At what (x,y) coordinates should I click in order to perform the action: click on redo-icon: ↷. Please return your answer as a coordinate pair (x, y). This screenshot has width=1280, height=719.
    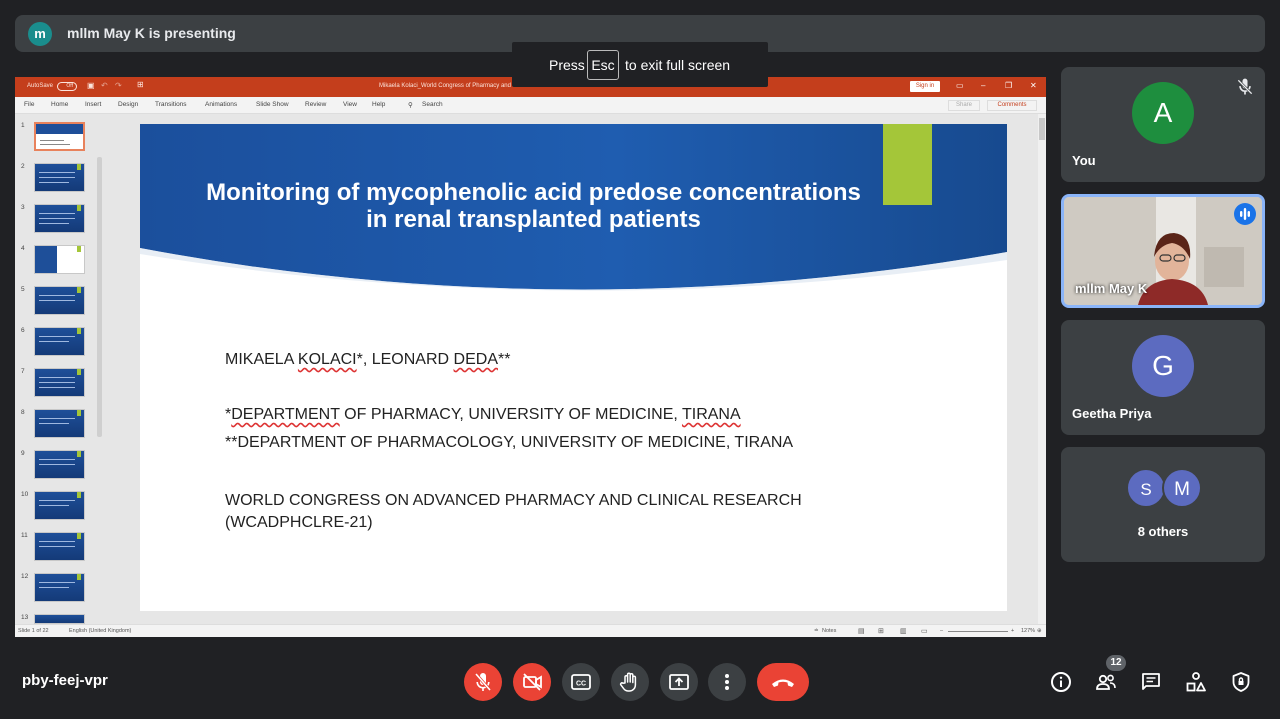
    Looking at the image, I should click on (118, 85).